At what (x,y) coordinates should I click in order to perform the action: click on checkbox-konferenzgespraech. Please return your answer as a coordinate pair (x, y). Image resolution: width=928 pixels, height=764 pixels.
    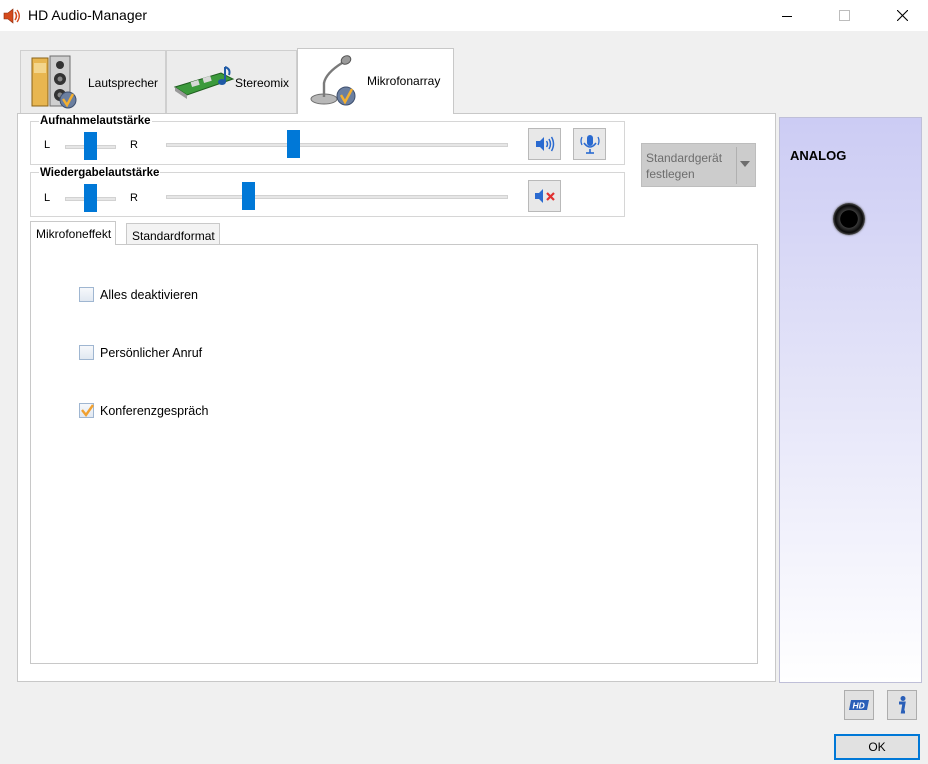
    Looking at the image, I should click on (86, 410).